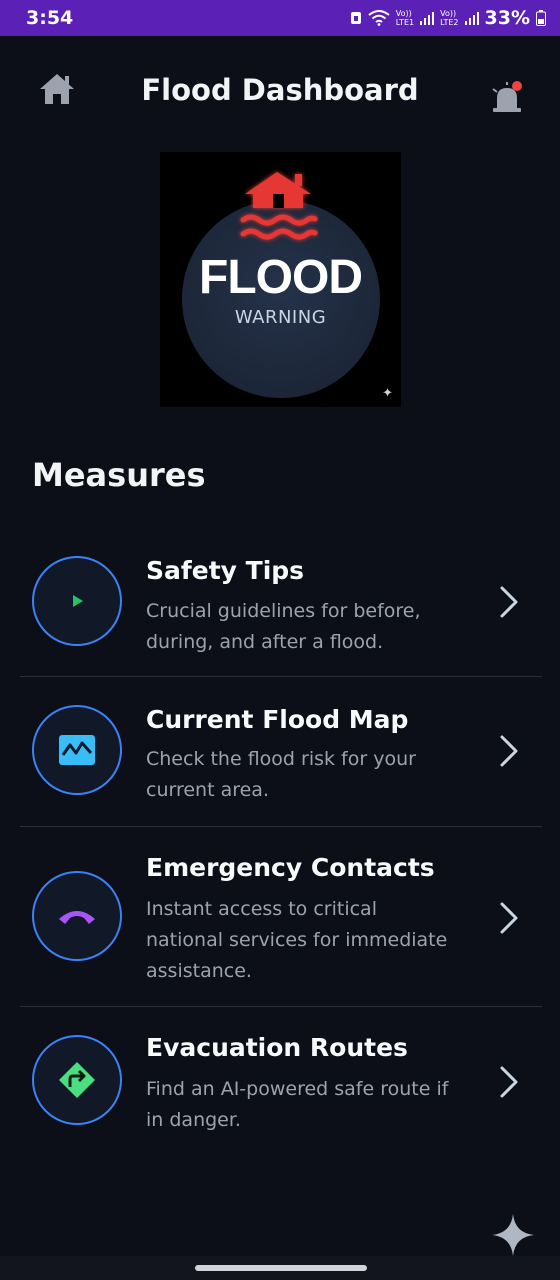 This screenshot has height=1280, width=560. I want to click on network-2: Vo)) LTE2, so click(449, 18).